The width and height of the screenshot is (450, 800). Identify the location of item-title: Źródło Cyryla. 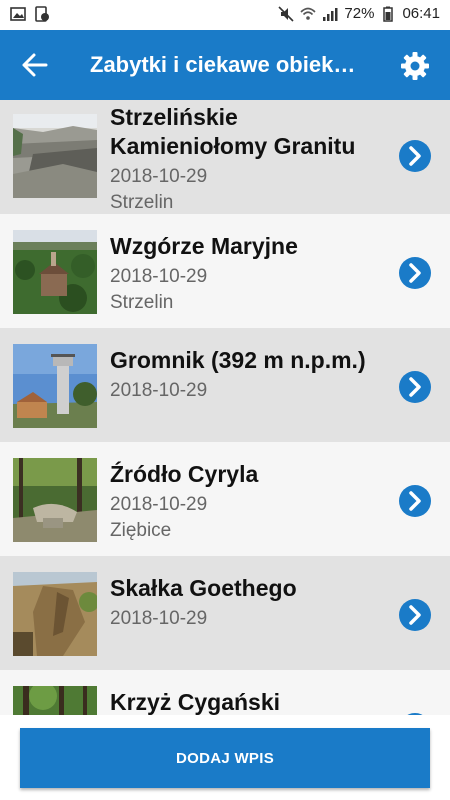
(184, 474).